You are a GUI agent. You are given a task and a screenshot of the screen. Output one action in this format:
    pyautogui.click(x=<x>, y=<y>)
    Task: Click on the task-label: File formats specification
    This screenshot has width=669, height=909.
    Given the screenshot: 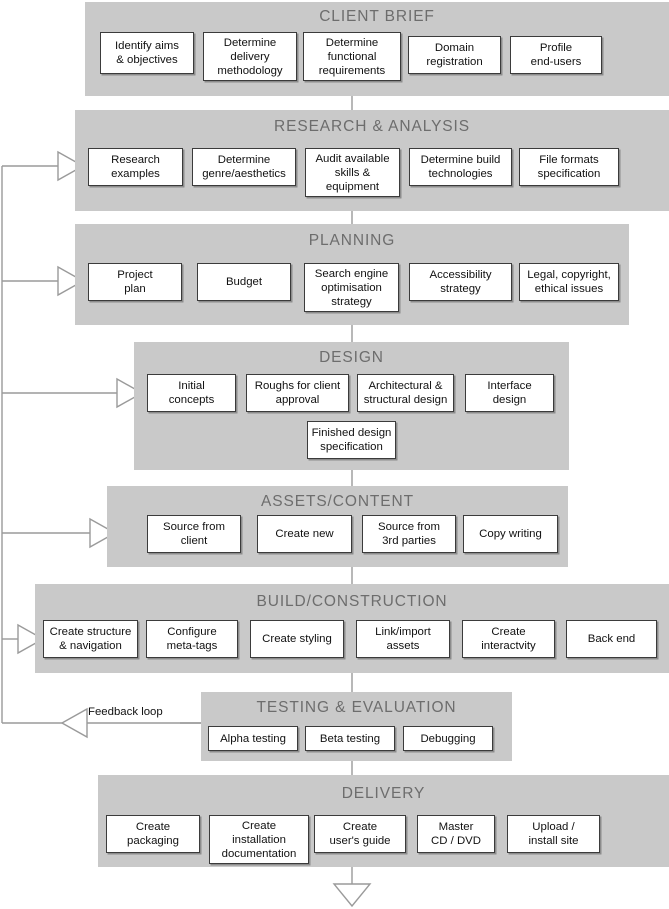 What is the action you would take?
    pyautogui.click(x=569, y=167)
    